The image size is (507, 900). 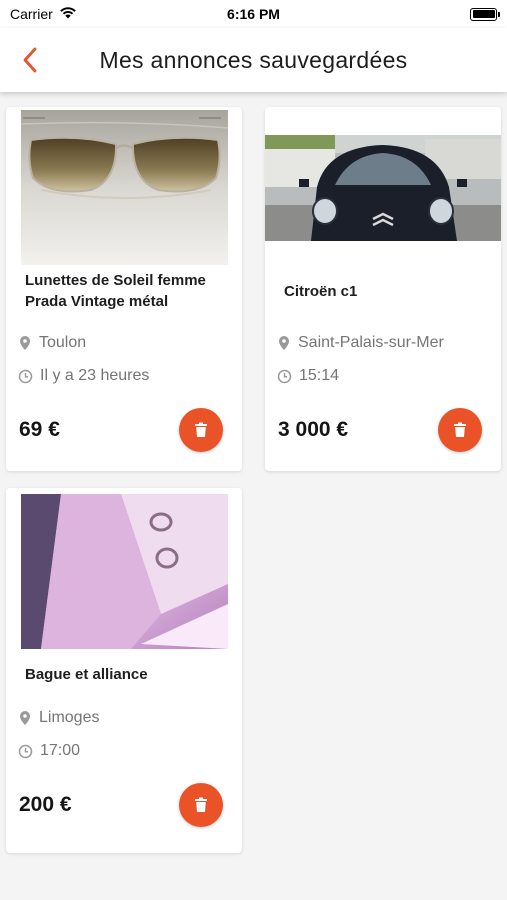 I want to click on carrier-group: Carrier, so click(x=43, y=14).